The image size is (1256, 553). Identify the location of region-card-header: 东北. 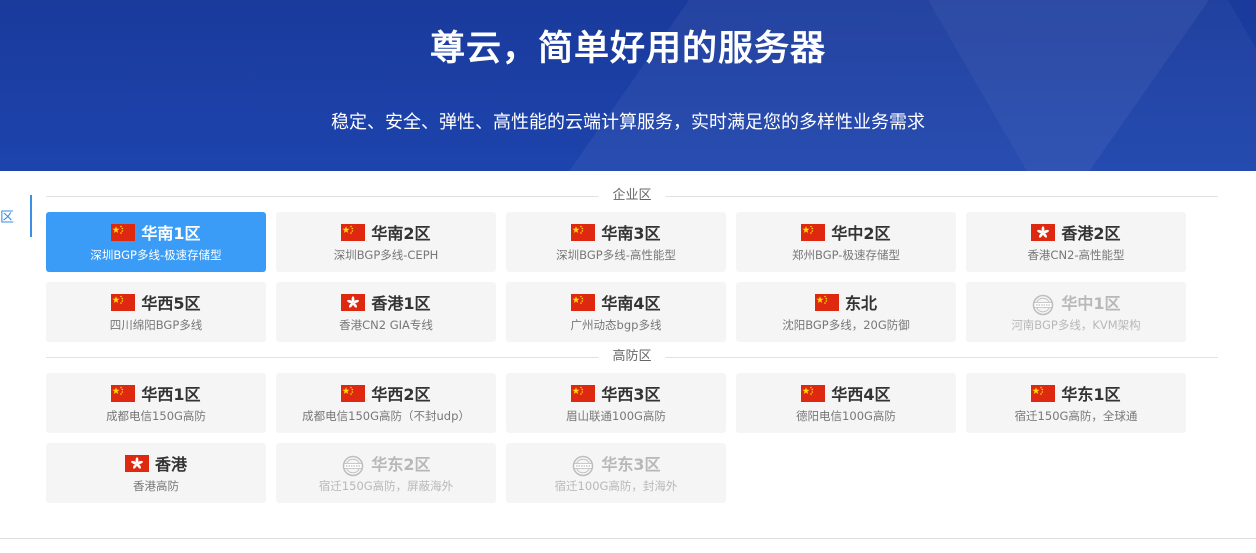
(846, 302).